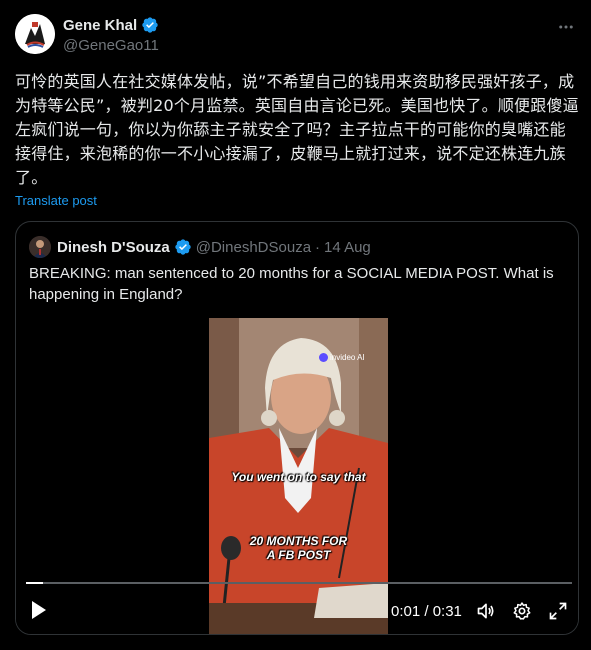 The height and width of the screenshot is (650, 591). I want to click on author-avatar, so click(35, 34).